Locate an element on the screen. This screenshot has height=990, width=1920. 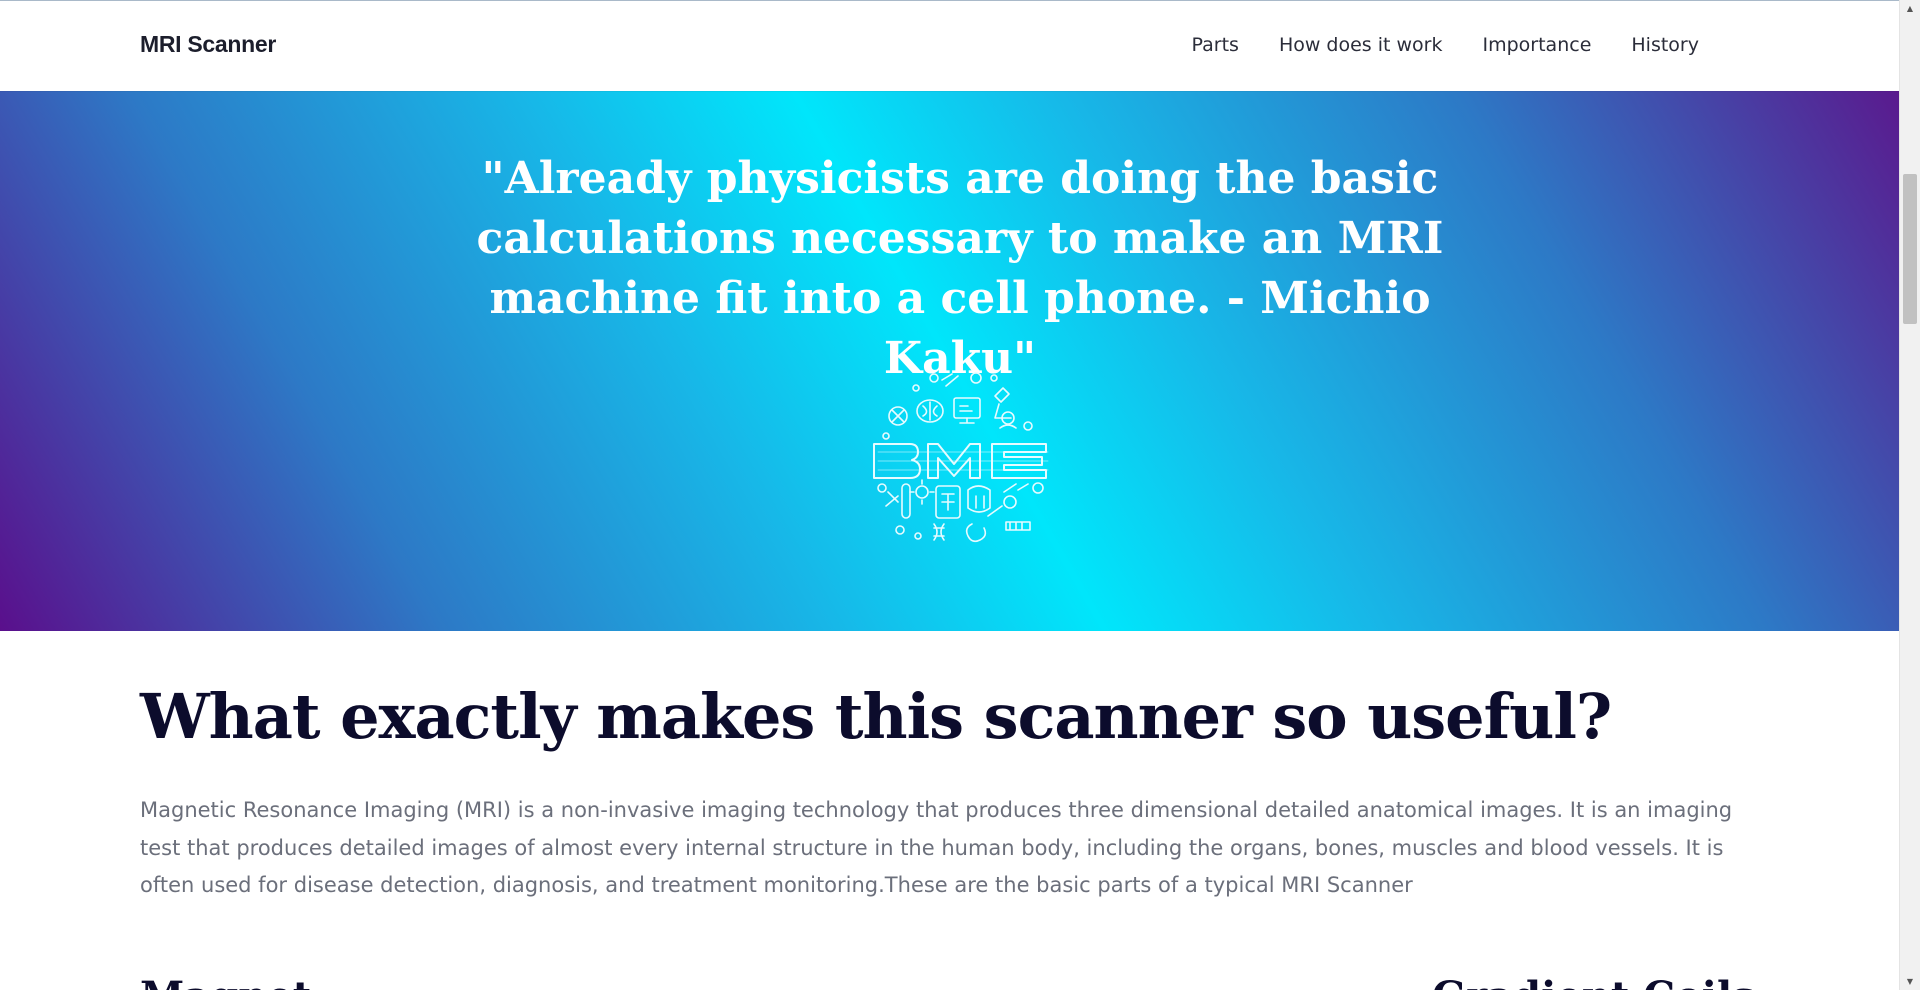
scroll-down-arrow-icon: ▼ is located at coordinates (1910, 981).